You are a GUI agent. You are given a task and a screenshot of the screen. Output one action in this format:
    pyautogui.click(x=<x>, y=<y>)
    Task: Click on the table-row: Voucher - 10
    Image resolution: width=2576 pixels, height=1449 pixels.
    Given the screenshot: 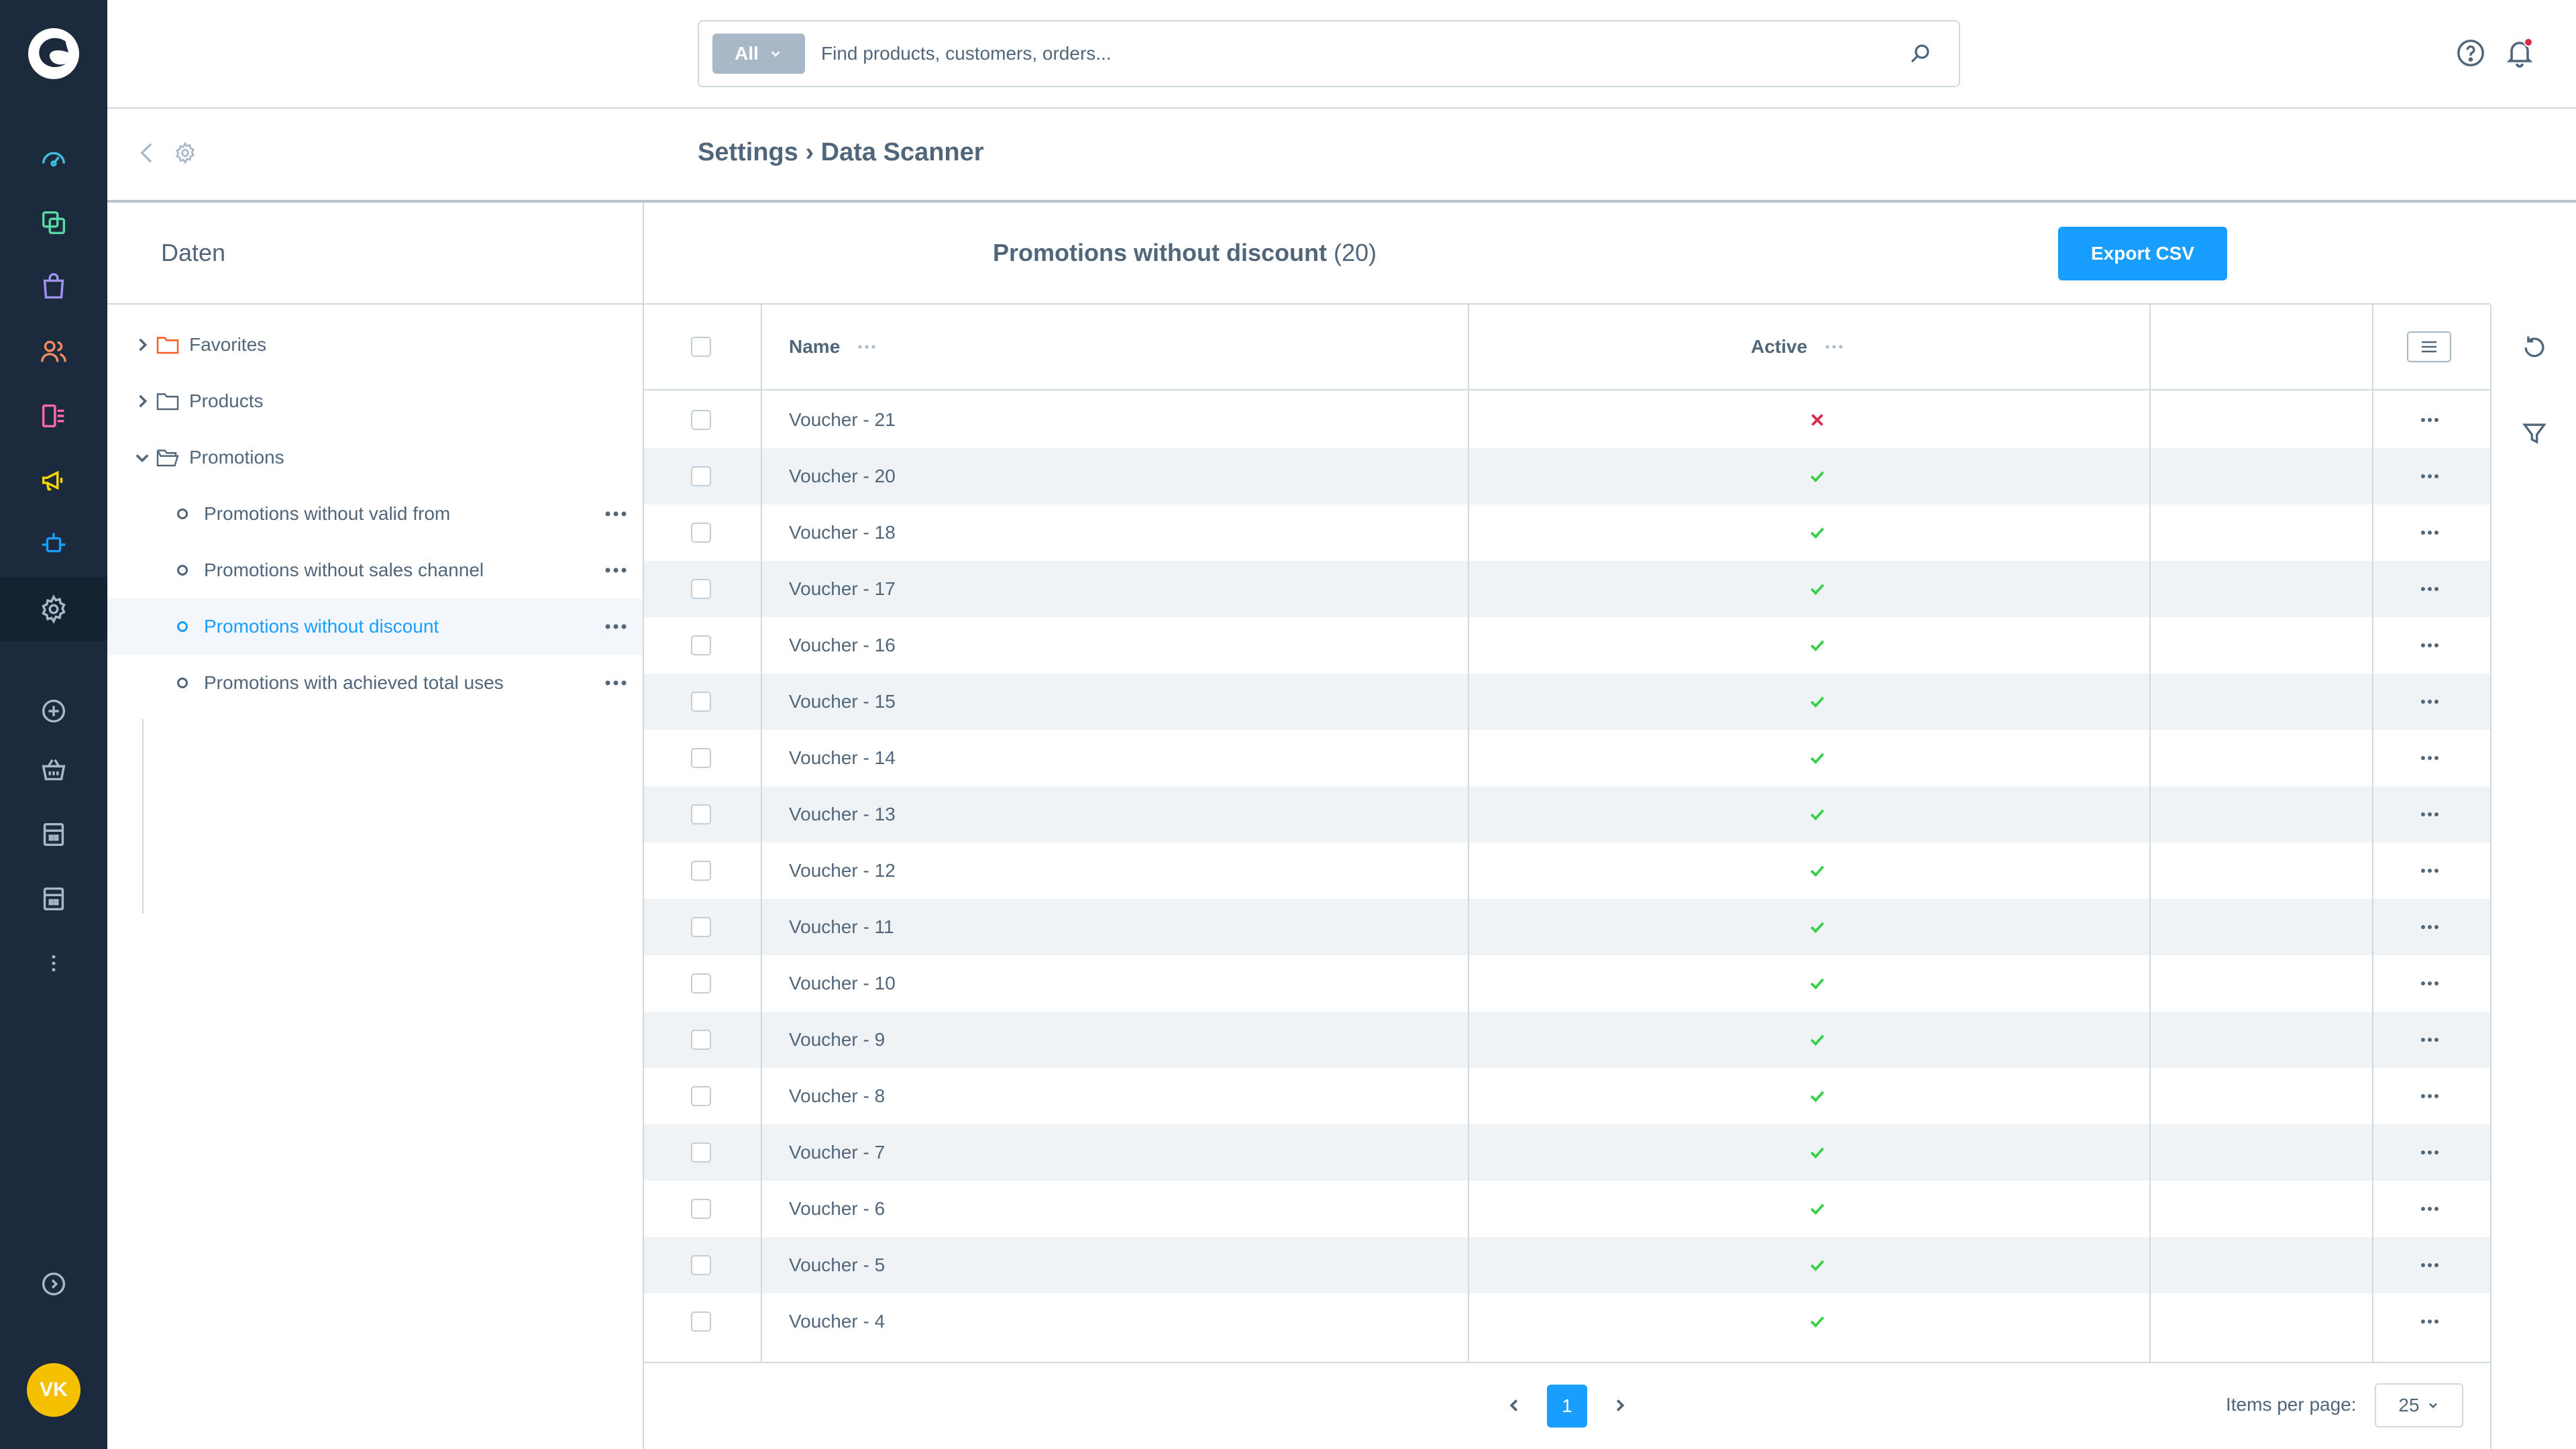 What is the action you would take?
    pyautogui.click(x=1567, y=983)
    